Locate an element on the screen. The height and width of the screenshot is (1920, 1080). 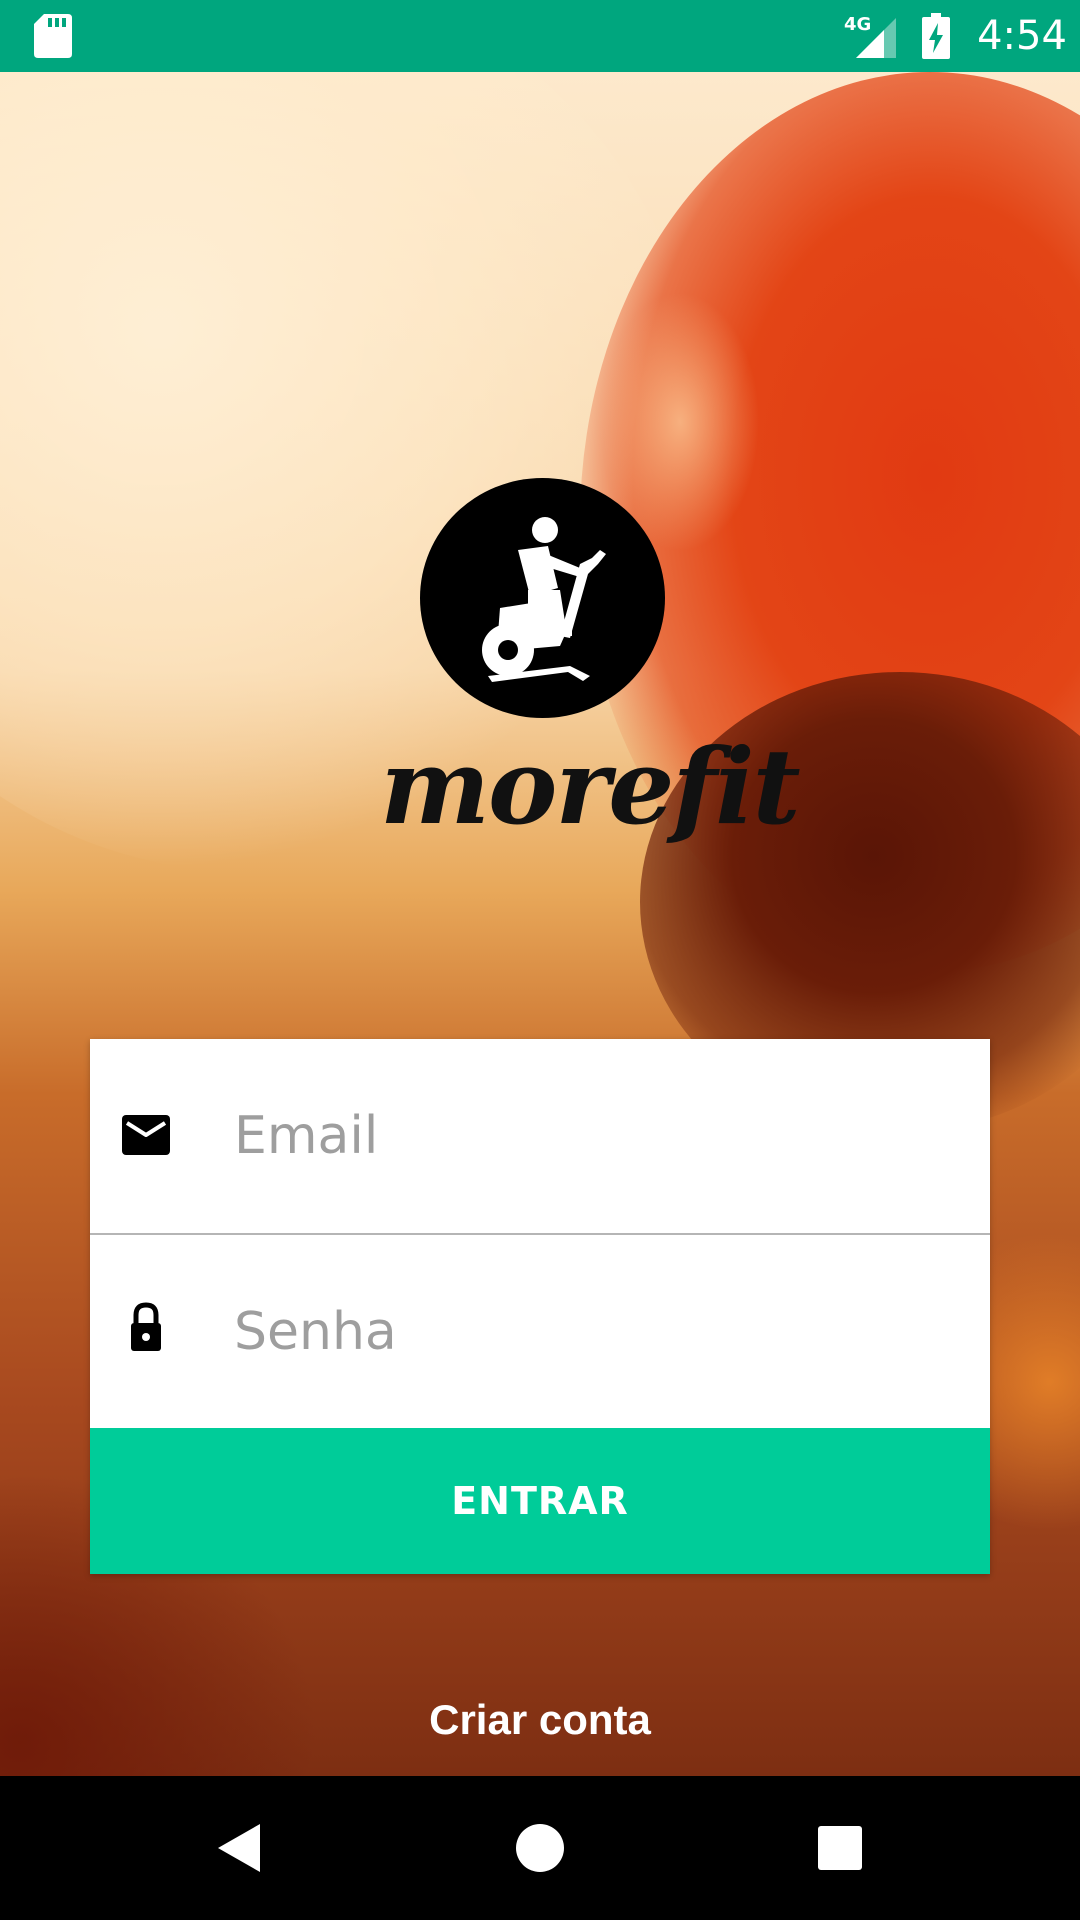
login-button: ENTRAR is located at coordinates (540, 1501).